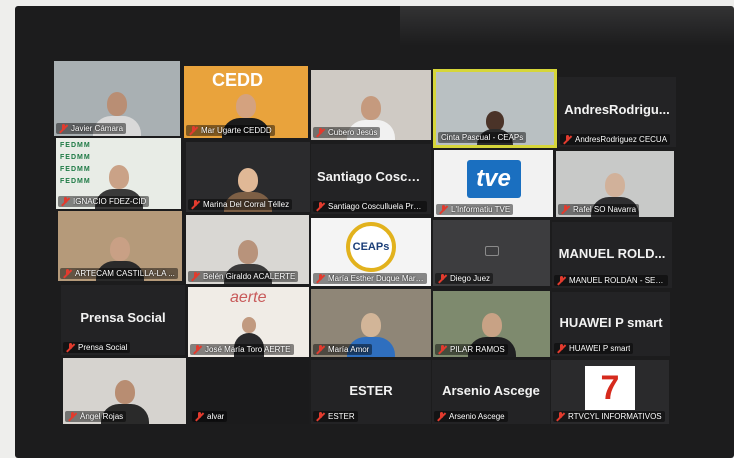 The height and width of the screenshot is (458, 734). I want to click on participant-display-name: ESTER, so click(371, 391).